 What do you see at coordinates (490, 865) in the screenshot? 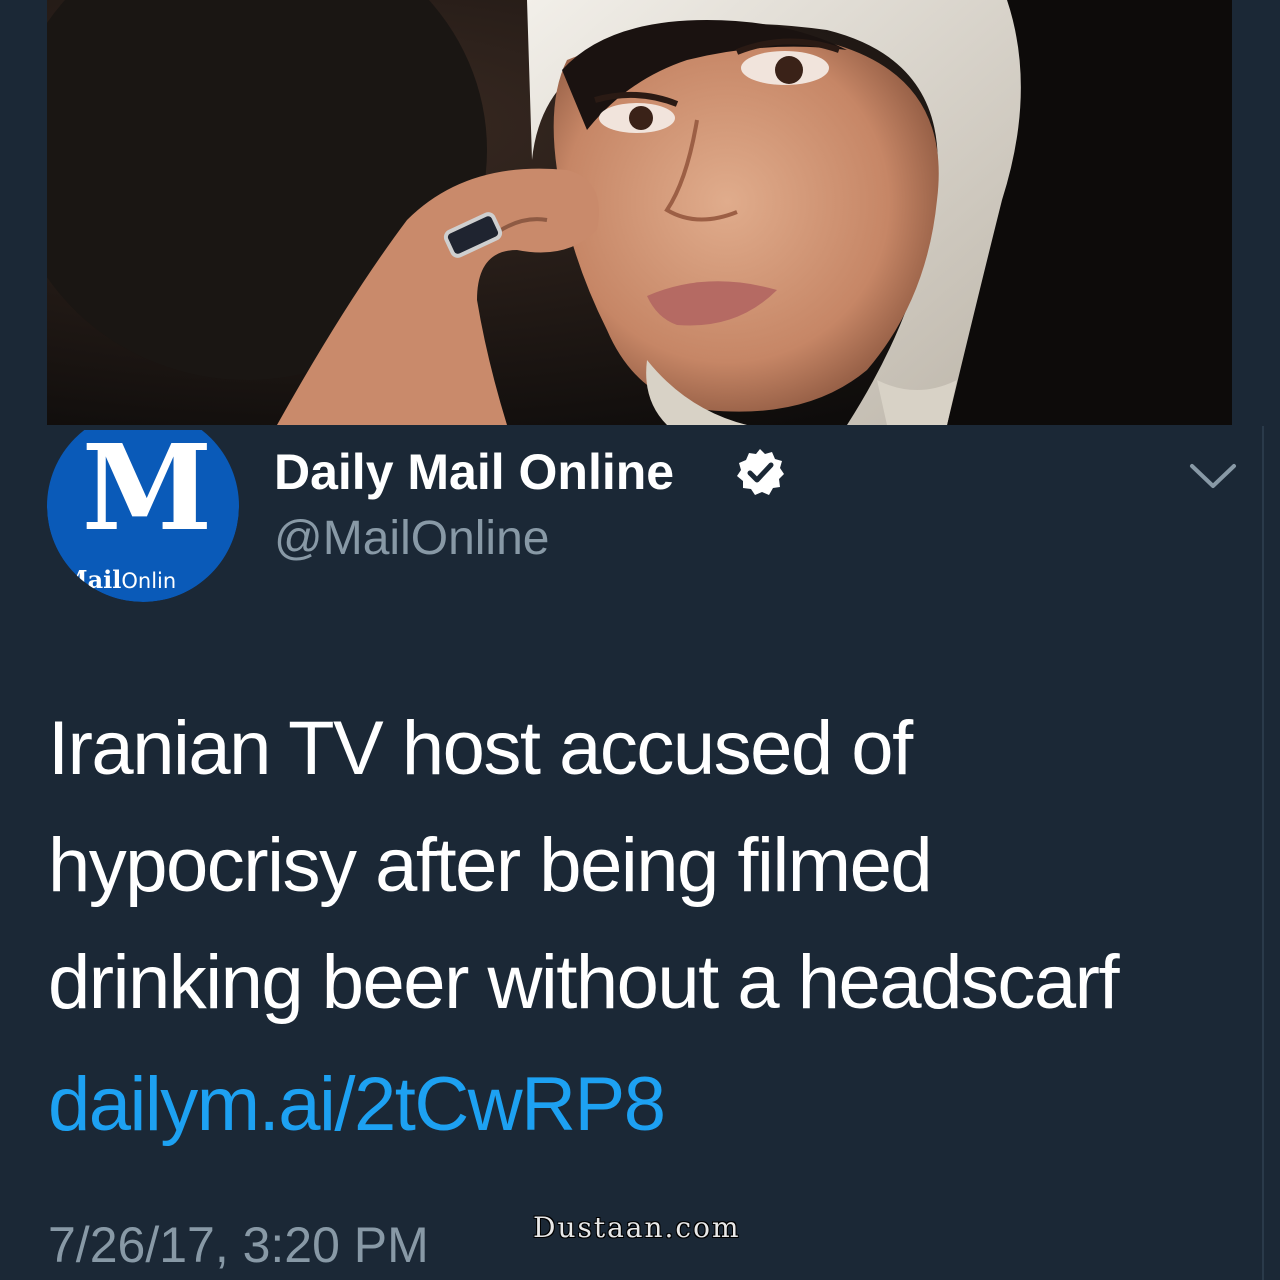
I see `tweet-text-line: hypocrisy after being filmed` at bounding box center [490, 865].